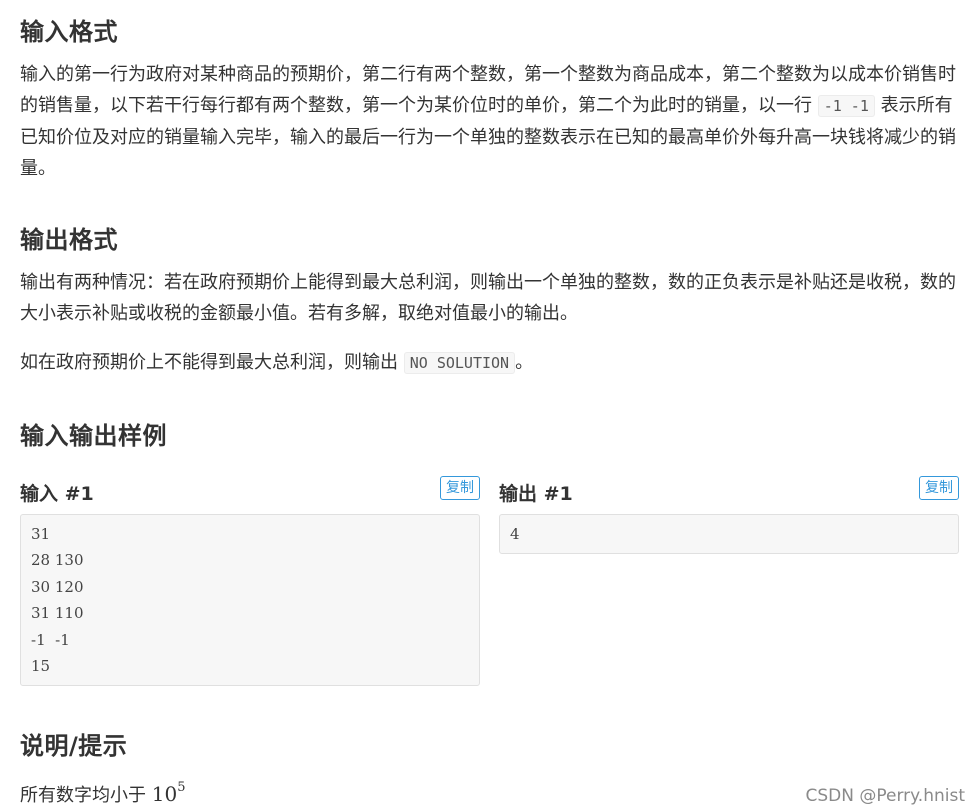 This screenshot has width=979, height=812. I want to click on sample-output-box: 4, so click(729, 534).